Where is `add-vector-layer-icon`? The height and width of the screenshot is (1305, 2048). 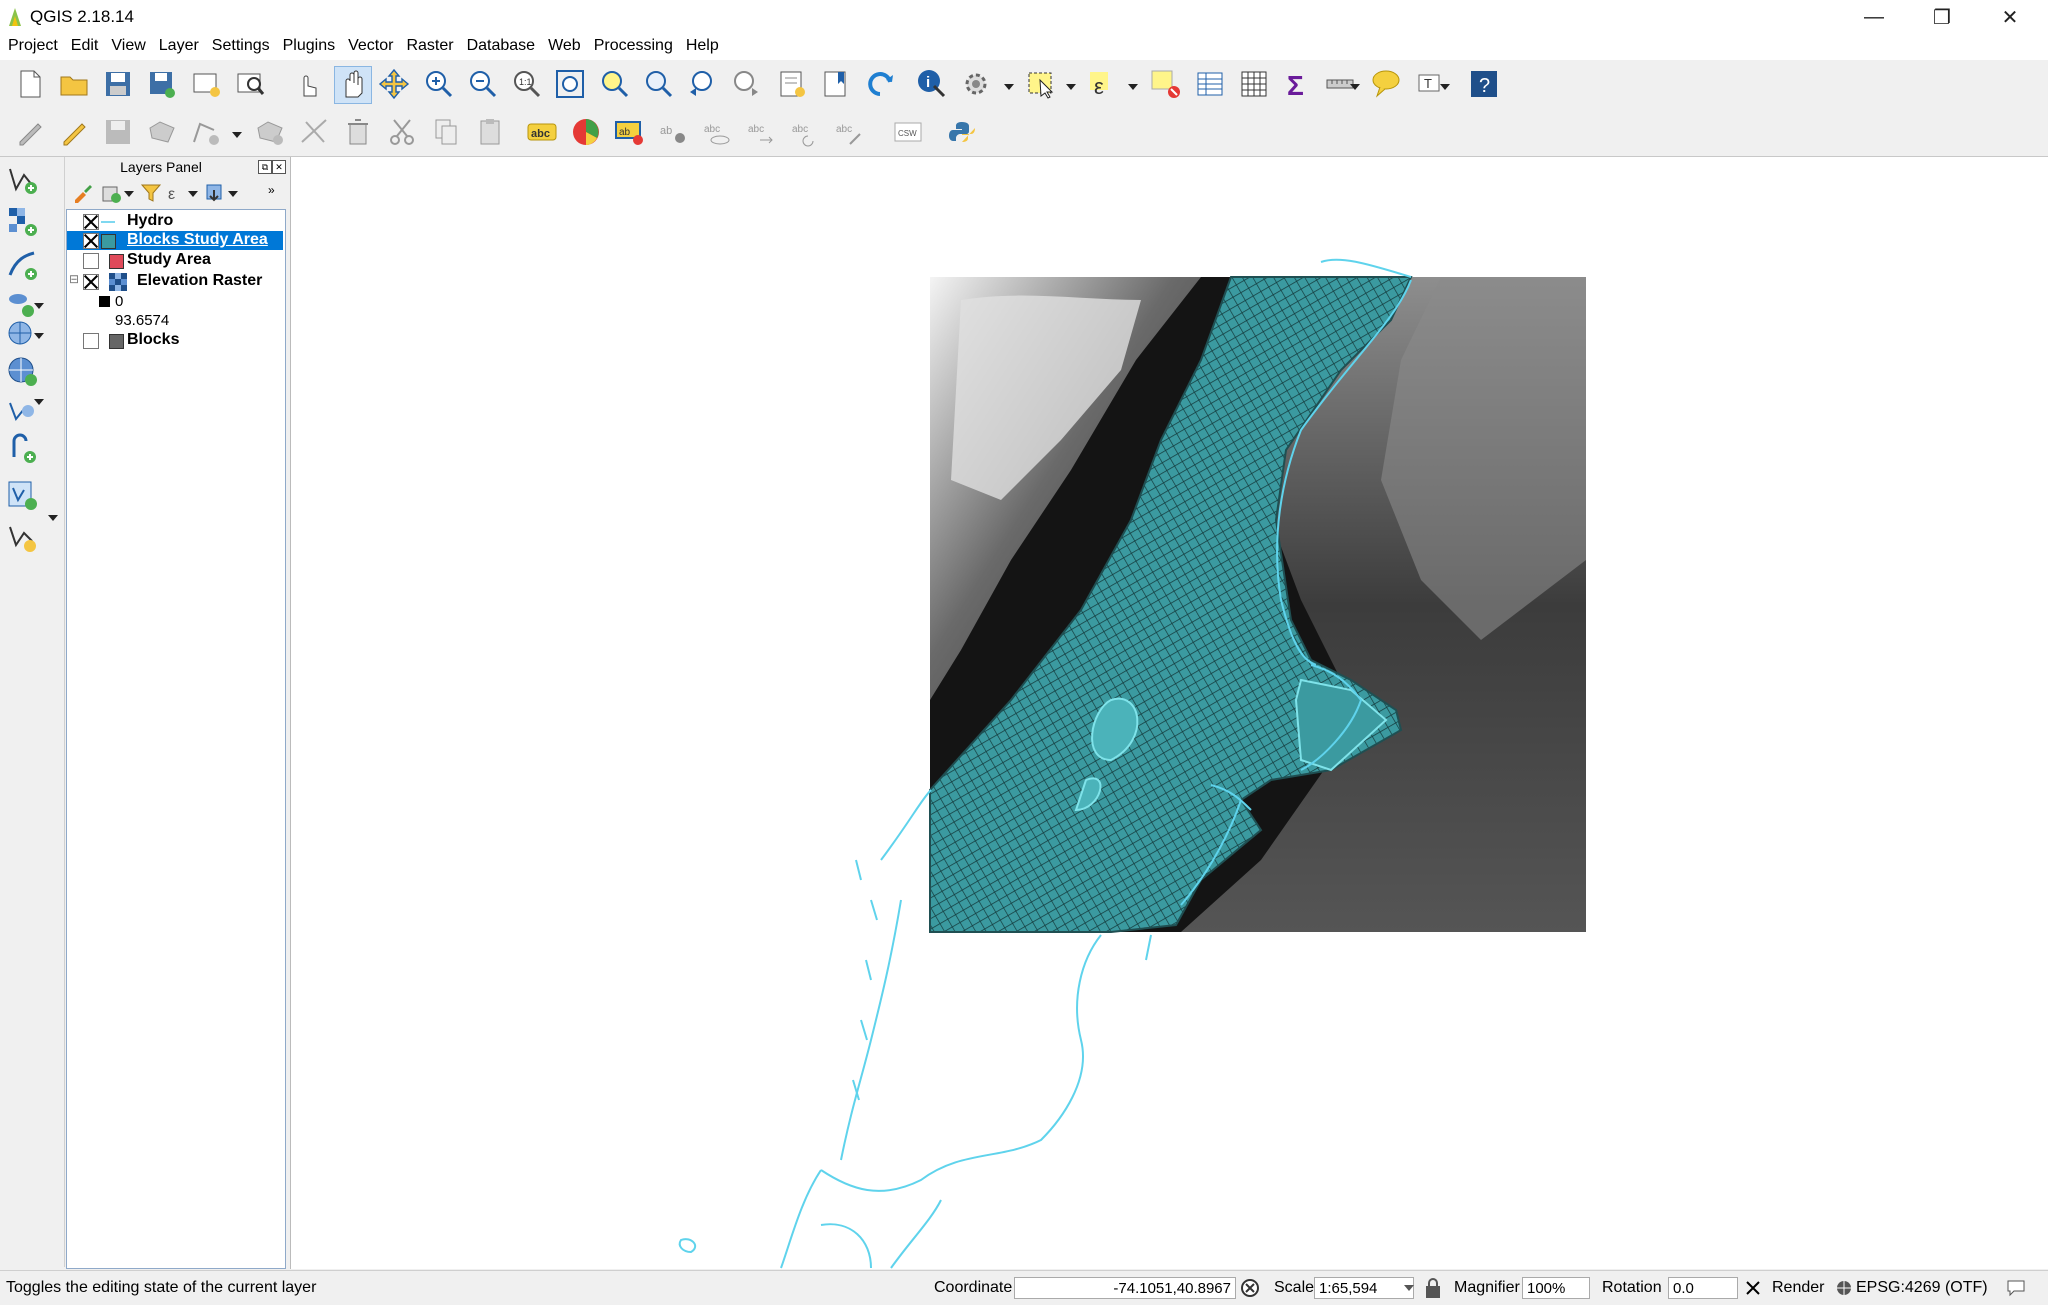 add-vector-layer-icon is located at coordinates (22, 179).